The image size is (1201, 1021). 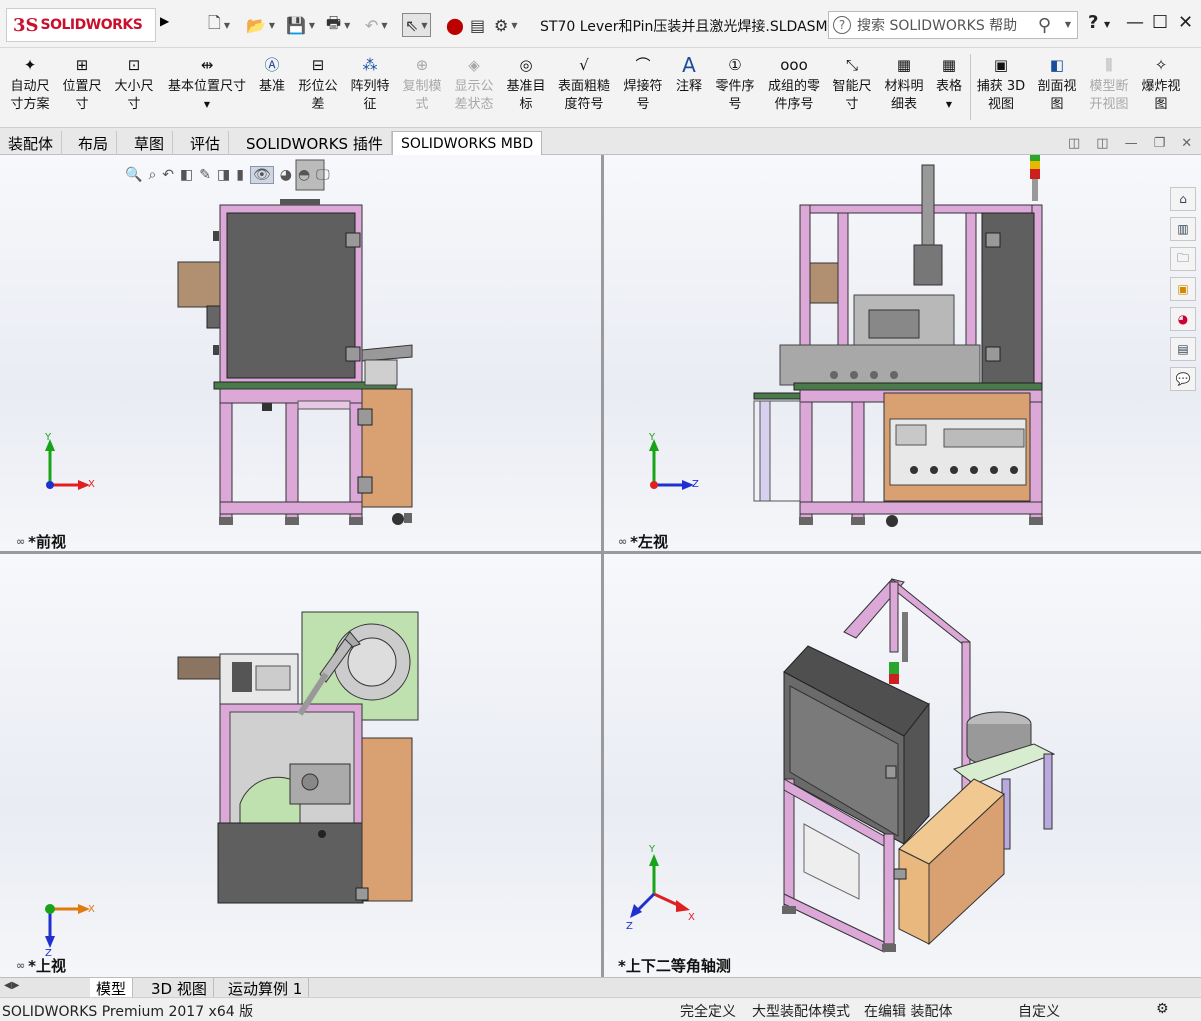 What do you see at coordinates (261, 175) in the screenshot?
I see `hide-show-items-icon: 👁` at bounding box center [261, 175].